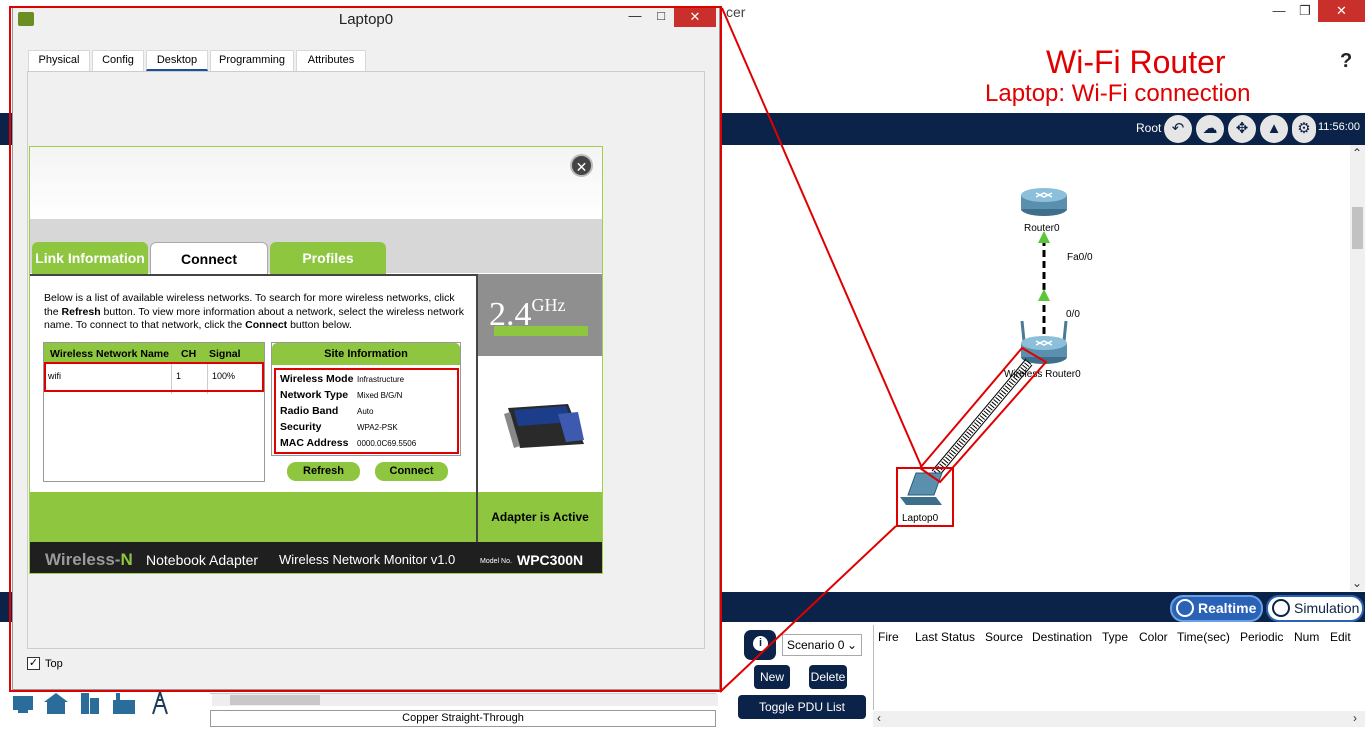 Image resolution: width=1365 pixels, height=743 pixels. Describe the element at coordinates (59, 60) in the screenshot. I see `tab-physical: Physical` at that location.